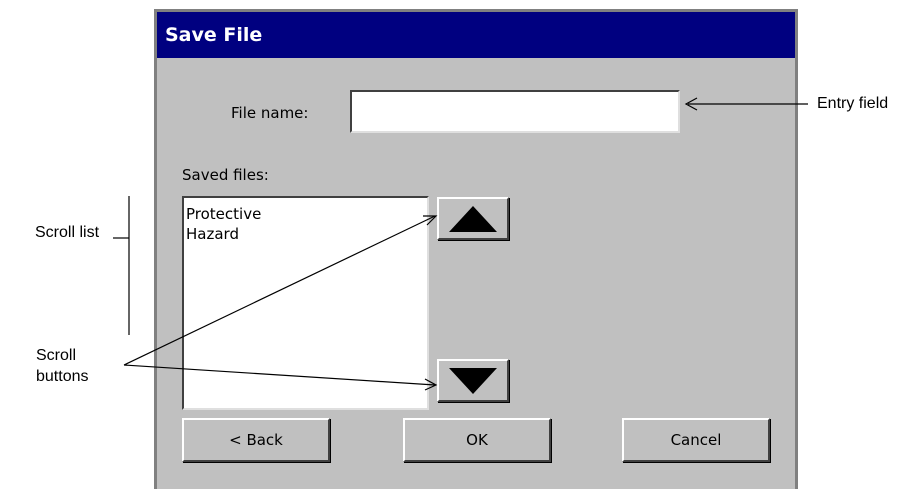 This screenshot has height=489, width=912. What do you see at coordinates (279, 290) in the screenshot?
I see `scroll-up-pointer-line` at bounding box center [279, 290].